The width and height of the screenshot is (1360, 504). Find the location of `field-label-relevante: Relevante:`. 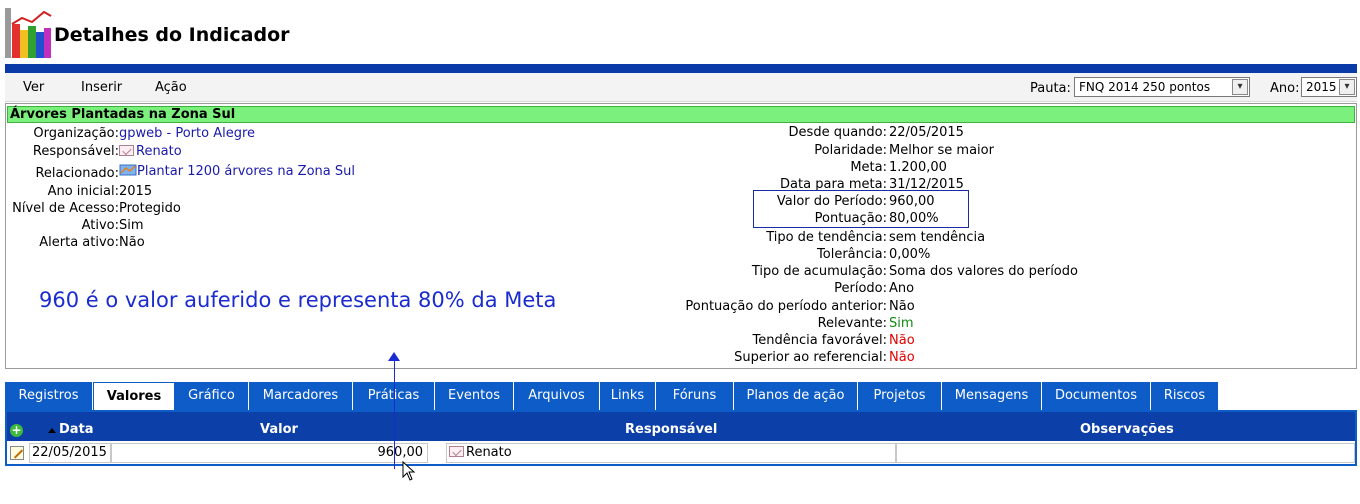

field-label-relevante: Relevante: is located at coordinates (852, 323).